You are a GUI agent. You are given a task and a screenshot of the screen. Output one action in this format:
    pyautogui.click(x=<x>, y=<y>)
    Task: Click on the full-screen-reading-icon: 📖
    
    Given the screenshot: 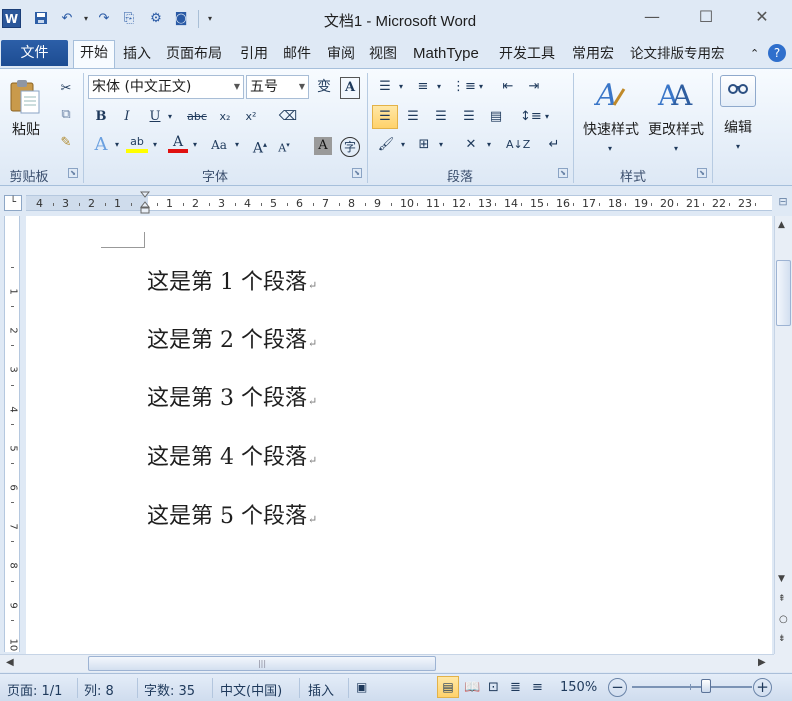 What is the action you would take?
    pyautogui.click(x=472, y=687)
    